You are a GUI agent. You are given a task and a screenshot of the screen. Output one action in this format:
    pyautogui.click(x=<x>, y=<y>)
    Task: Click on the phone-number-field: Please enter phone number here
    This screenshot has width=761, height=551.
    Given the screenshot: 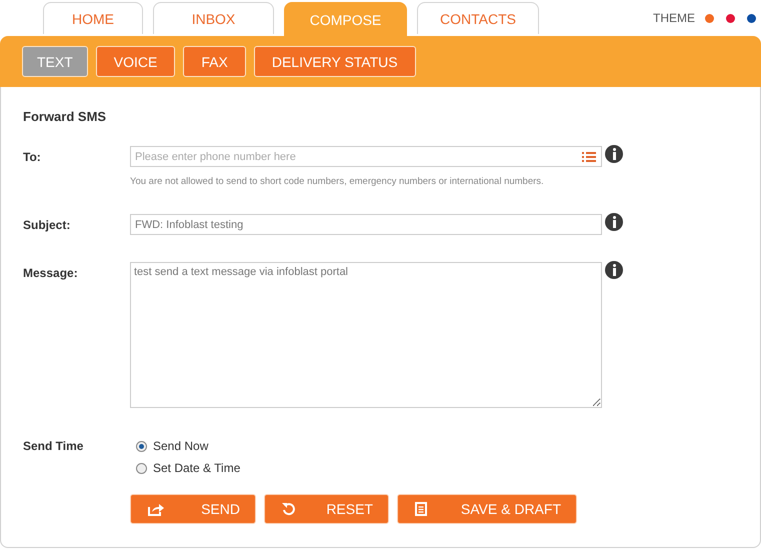 What is the action you would take?
    pyautogui.click(x=366, y=156)
    